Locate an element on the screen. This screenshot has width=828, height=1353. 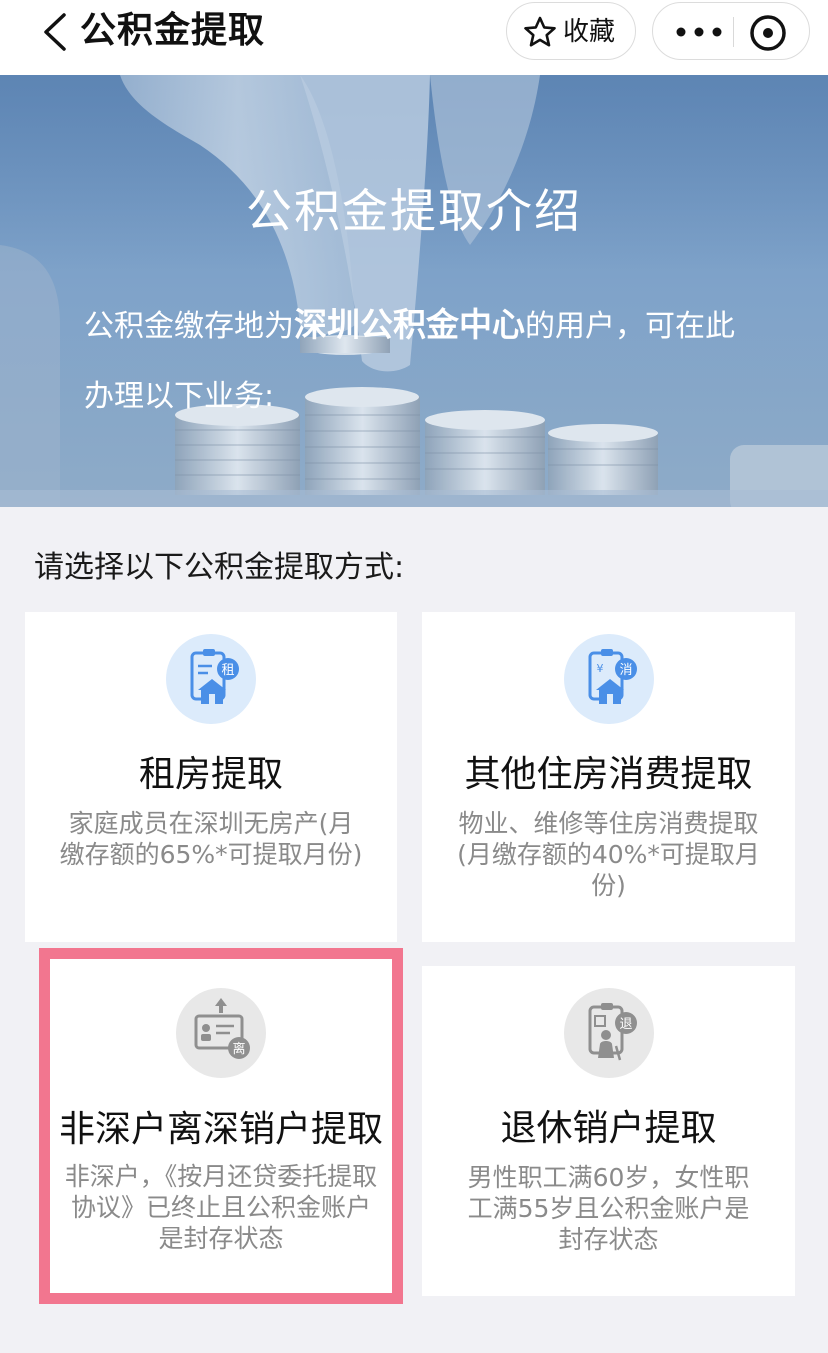
banner-text-before: 公积金缴存地为 is located at coordinates (189, 326).